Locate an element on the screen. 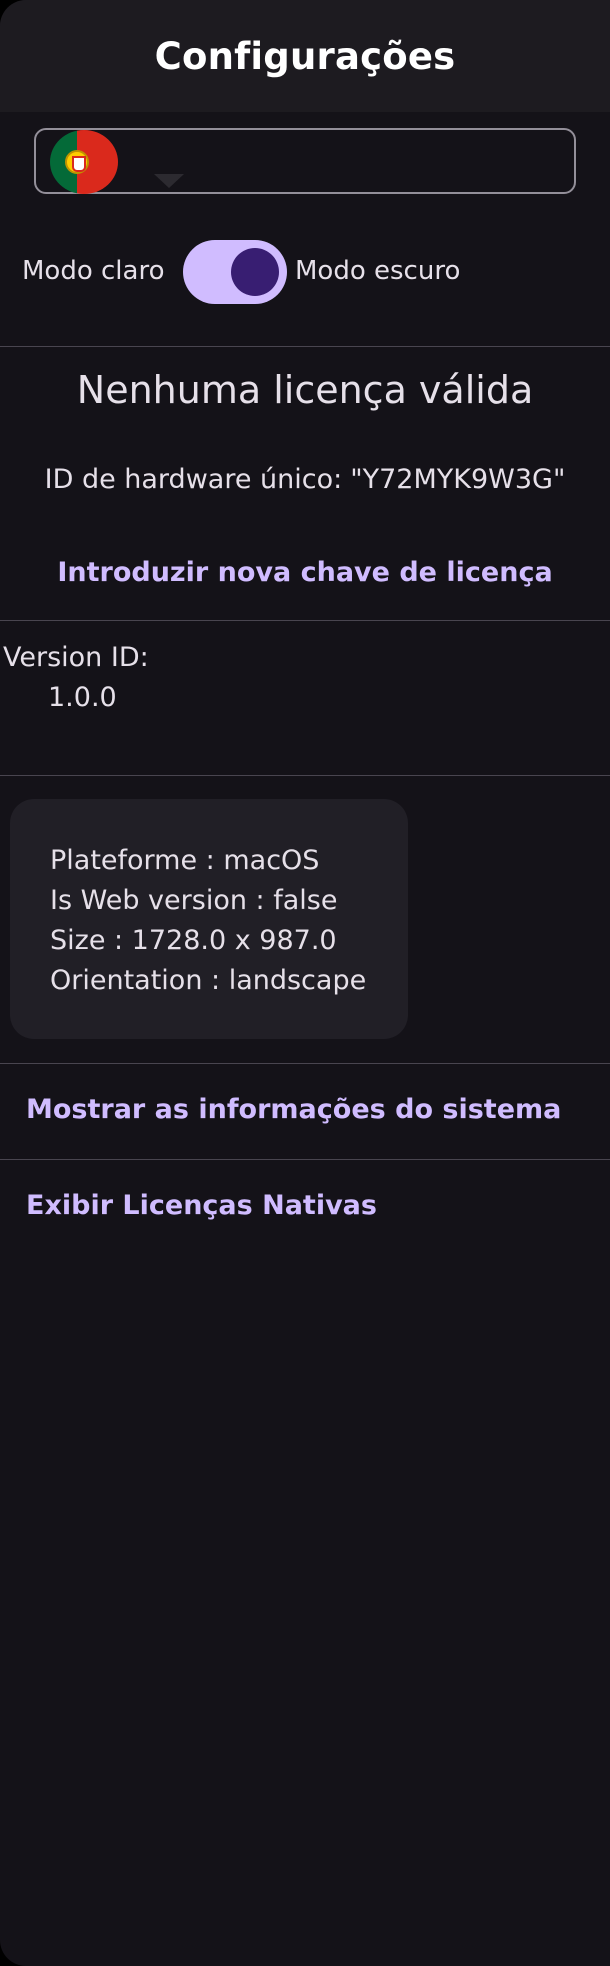 This screenshot has width=610, height=1966. hardware-id: ID de hardware único: "Y72MYK9W3G" is located at coordinates (305, 479).